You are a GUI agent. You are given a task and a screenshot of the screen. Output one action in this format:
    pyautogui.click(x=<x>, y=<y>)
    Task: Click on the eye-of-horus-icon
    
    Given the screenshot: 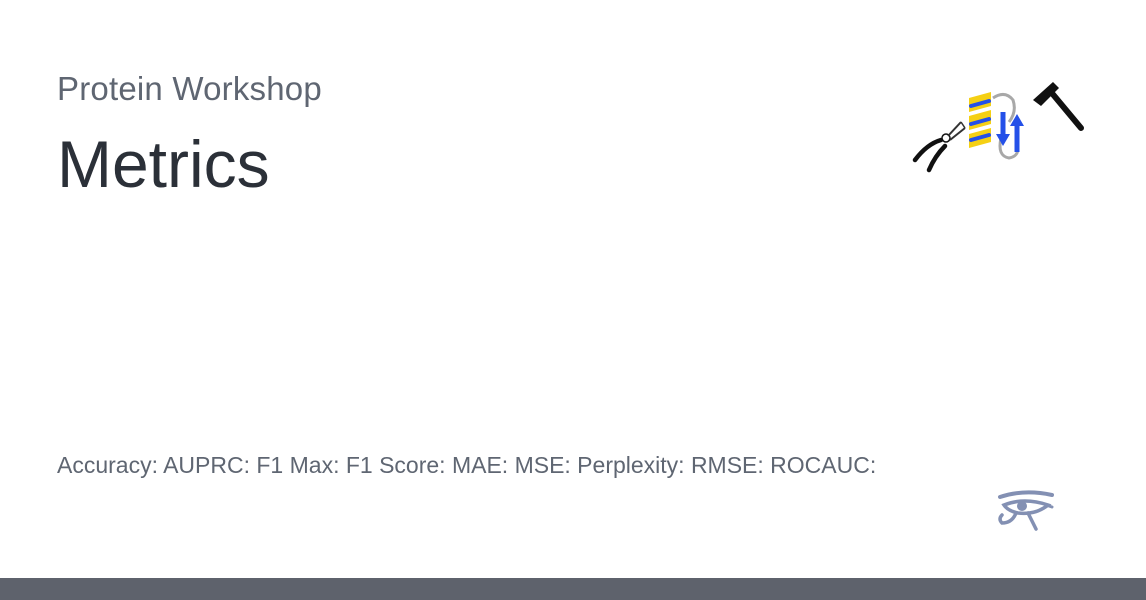 What is the action you would take?
    pyautogui.click(x=1026, y=510)
    